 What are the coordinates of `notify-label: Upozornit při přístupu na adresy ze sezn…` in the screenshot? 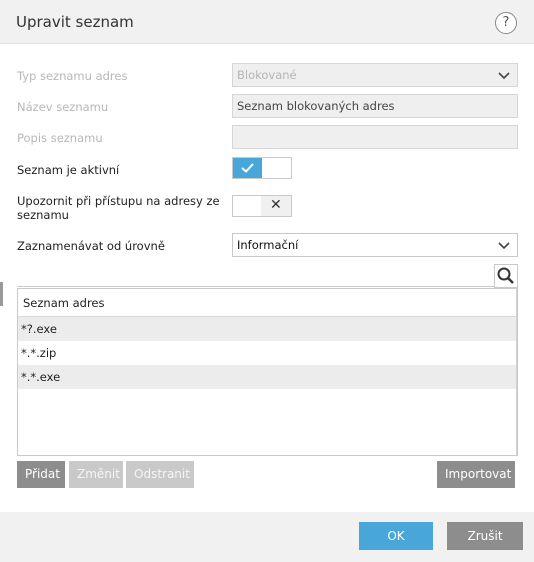 It's located at (118, 208).